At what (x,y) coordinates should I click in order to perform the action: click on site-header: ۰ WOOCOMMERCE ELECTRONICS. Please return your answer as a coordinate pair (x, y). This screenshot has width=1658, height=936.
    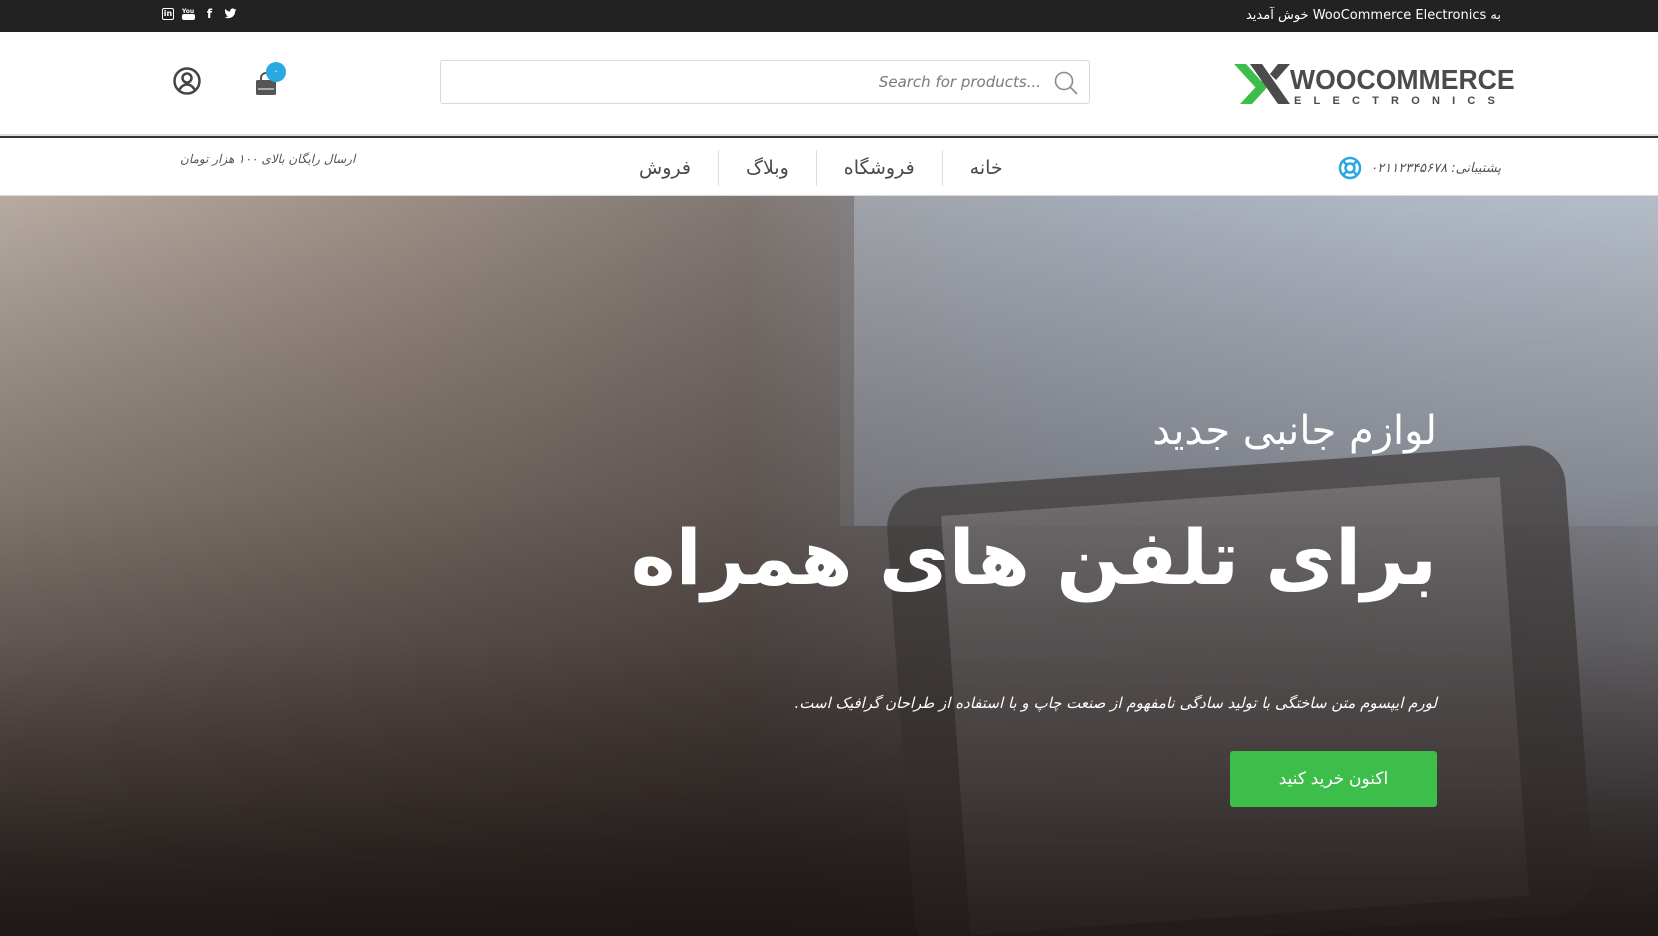
    Looking at the image, I should click on (829, 84).